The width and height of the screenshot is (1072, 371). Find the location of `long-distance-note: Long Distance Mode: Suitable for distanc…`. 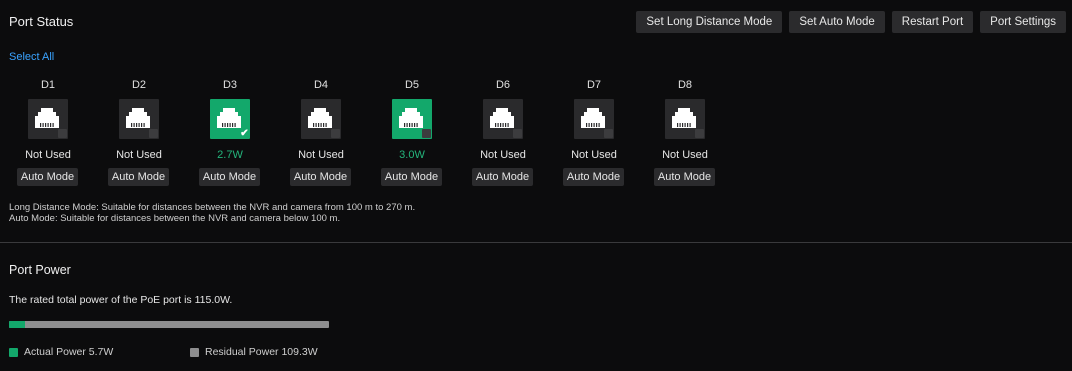

long-distance-note: Long Distance Mode: Suitable for distanc… is located at coordinates (212, 207).